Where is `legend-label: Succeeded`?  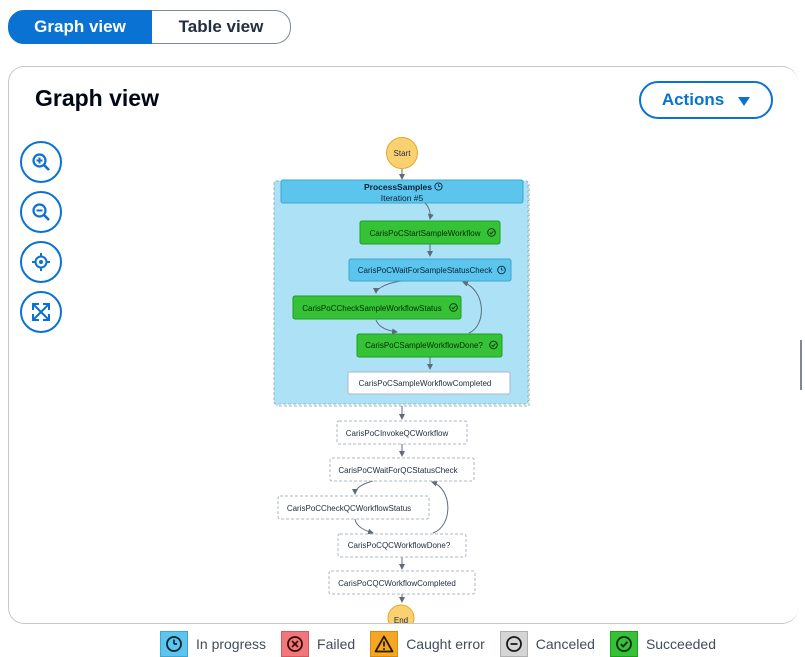
legend-label: Succeeded is located at coordinates (680, 644).